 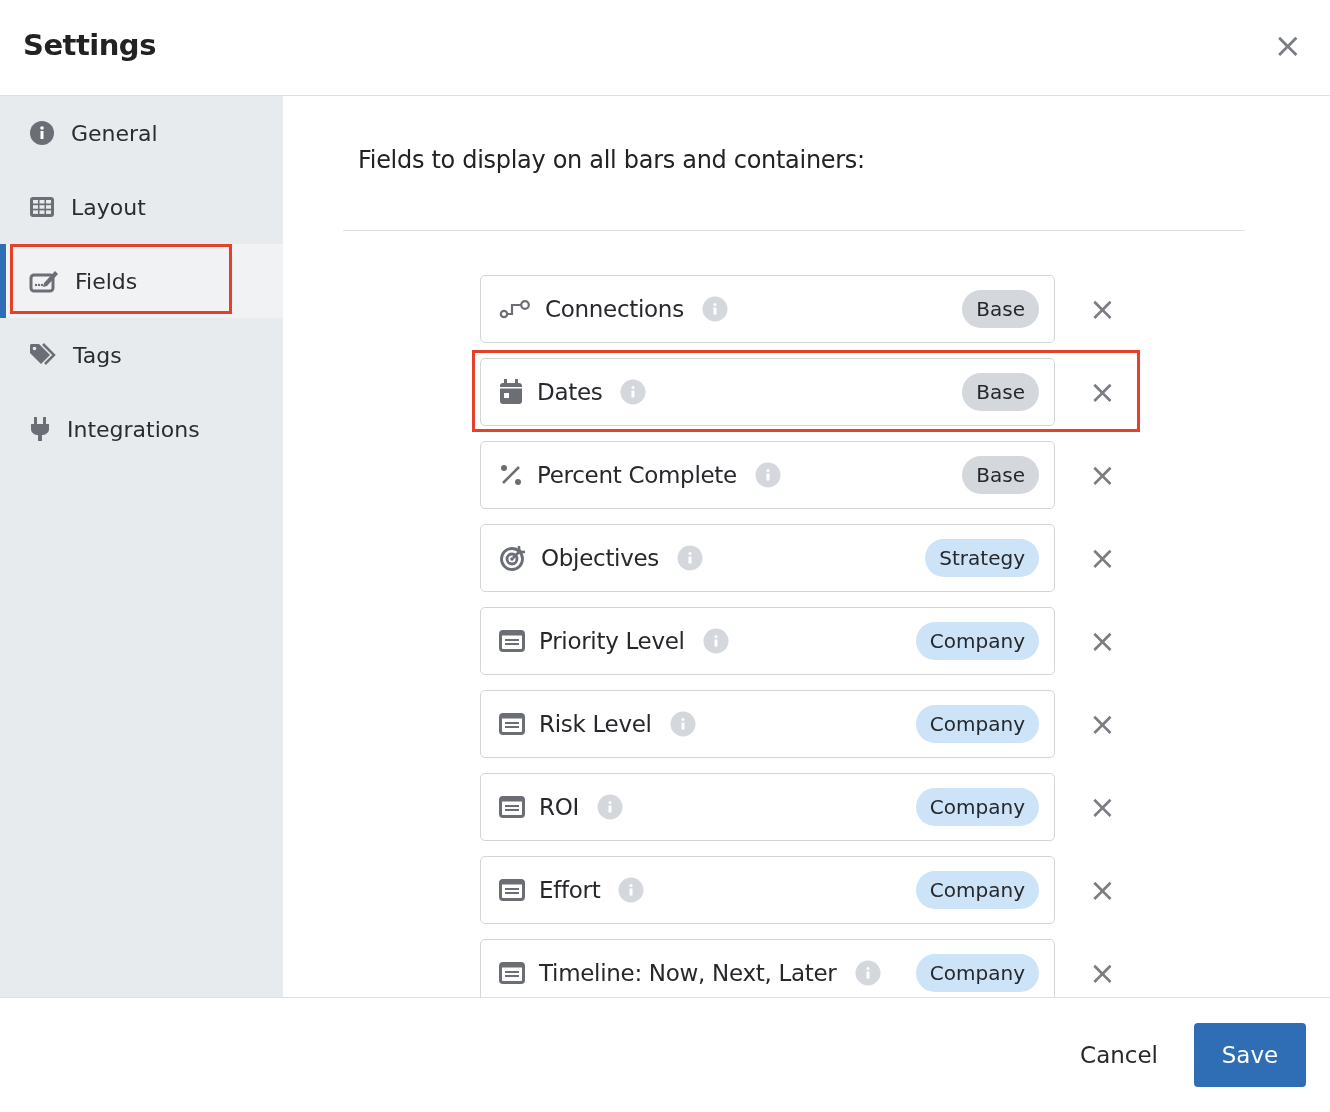 What do you see at coordinates (767, 807) in the screenshot?
I see `field-card: ROI Company` at bounding box center [767, 807].